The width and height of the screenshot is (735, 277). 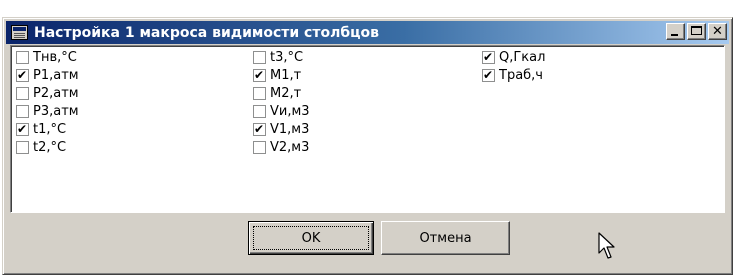 I want to click on checkbox-label: Q,Гкал, so click(x=522, y=57).